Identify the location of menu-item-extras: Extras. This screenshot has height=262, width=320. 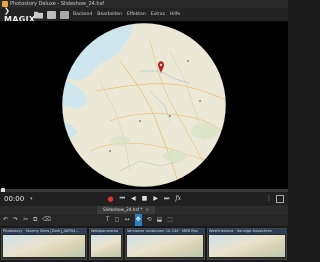
(158, 14).